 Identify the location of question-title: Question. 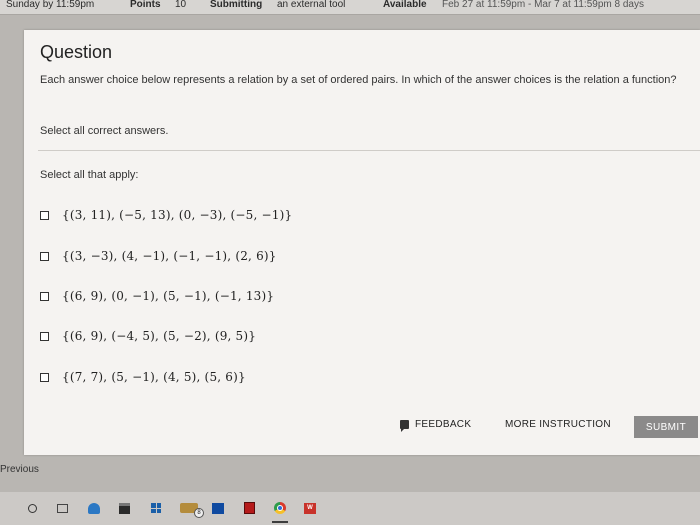
(76, 52).